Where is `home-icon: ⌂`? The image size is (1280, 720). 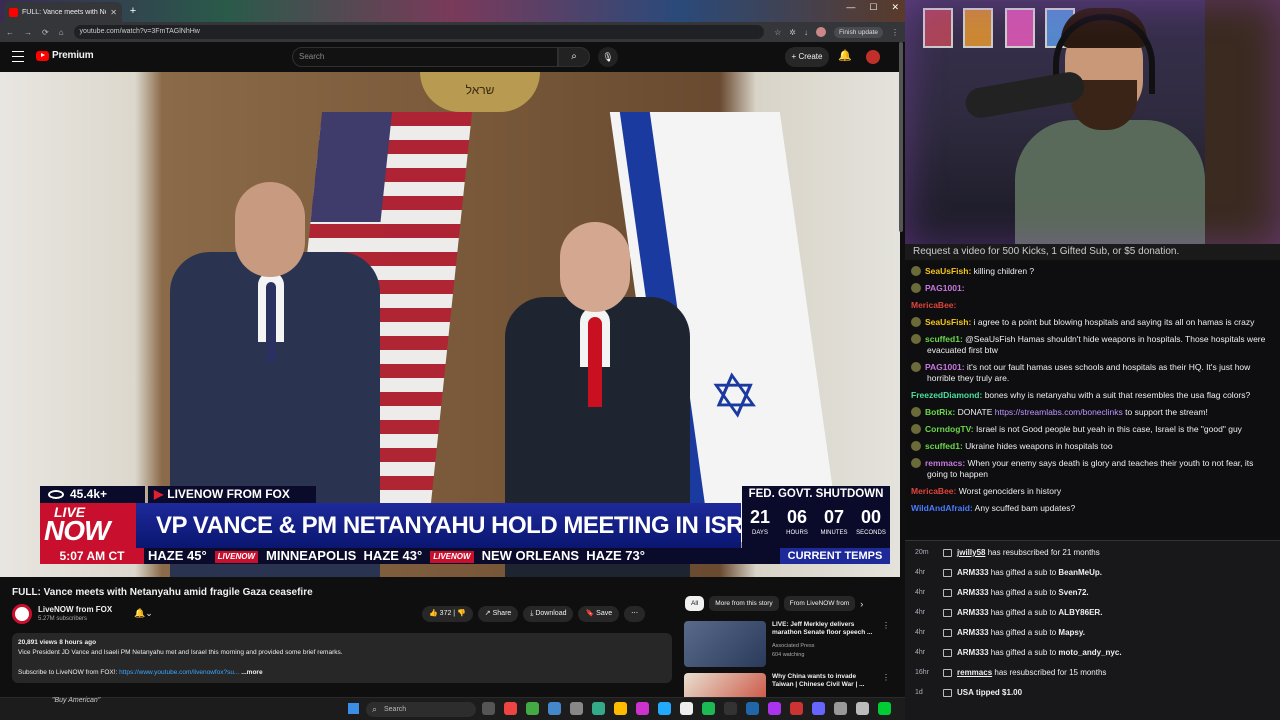
home-icon: ⌂ is located at coordinates (61, 32).